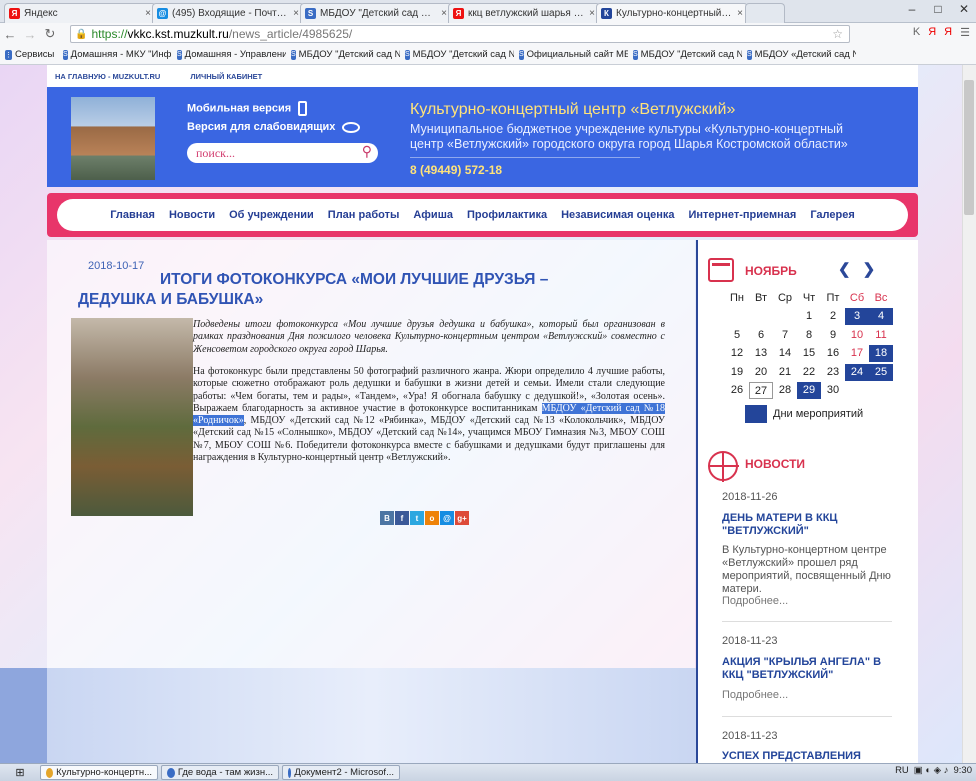 Image resolution: width=976 pixels, height=781 pixels. What do you see at coordinates (857, 372) in the screenshot?
I see `calendar-day: 24` at bounding box center [857, 372].